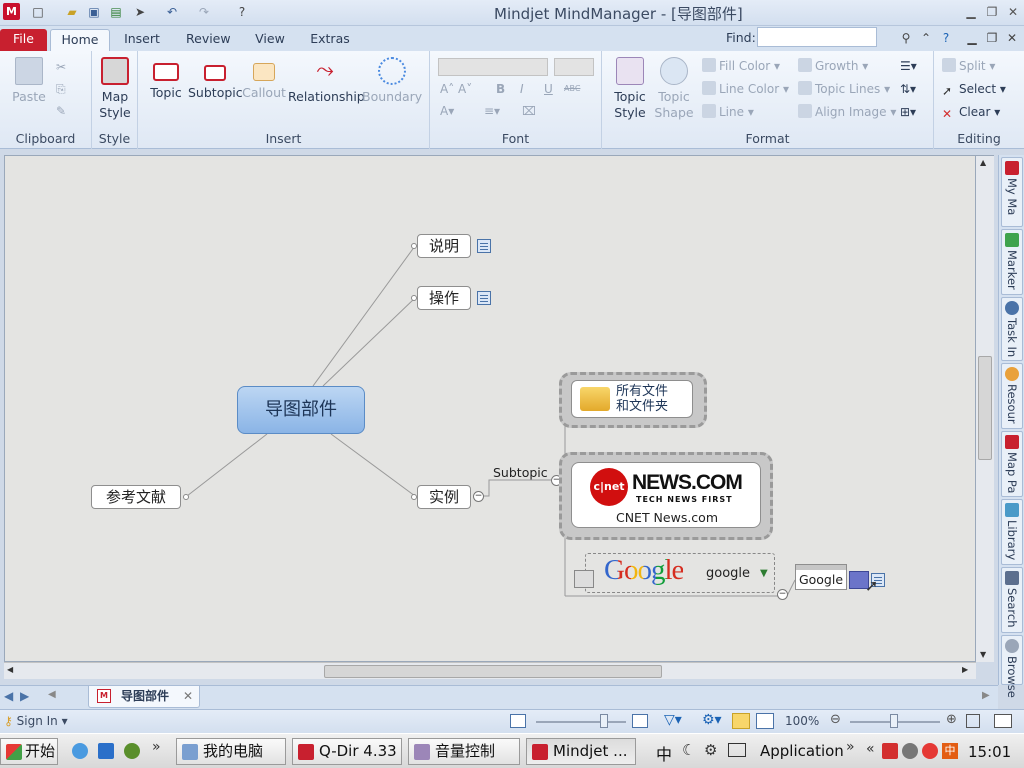 This screenshot has height=768, width=1024. Describe the element at coordinates (847, 112) in the screenshot. I see `align-image-button: Align Image ▾` at that location.